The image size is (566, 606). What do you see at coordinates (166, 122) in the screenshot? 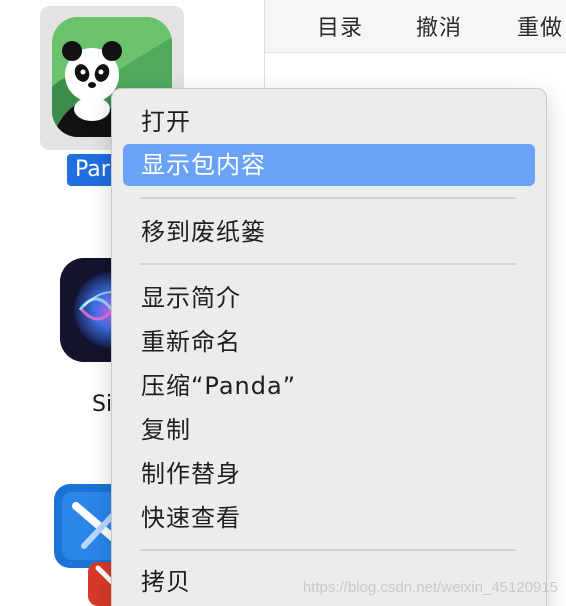
I see `menu-item-label: 打开` at bounding box center [166, 122].